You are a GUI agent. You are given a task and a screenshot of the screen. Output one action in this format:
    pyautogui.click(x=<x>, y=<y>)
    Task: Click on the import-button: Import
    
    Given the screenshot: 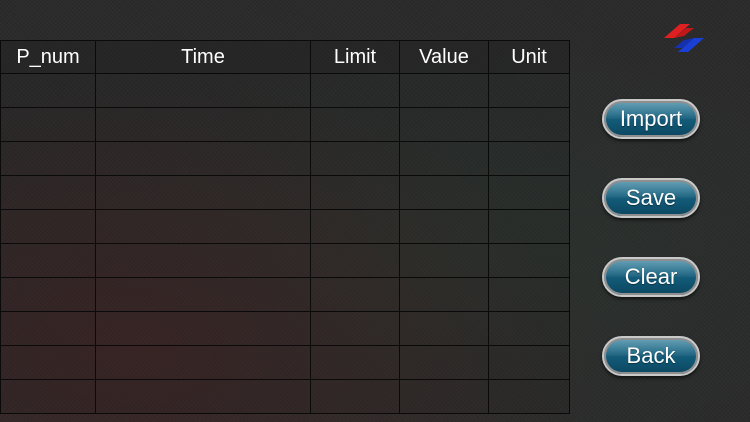 What is the action you would take?
    pyautogui.click(x=651, y=119)
    